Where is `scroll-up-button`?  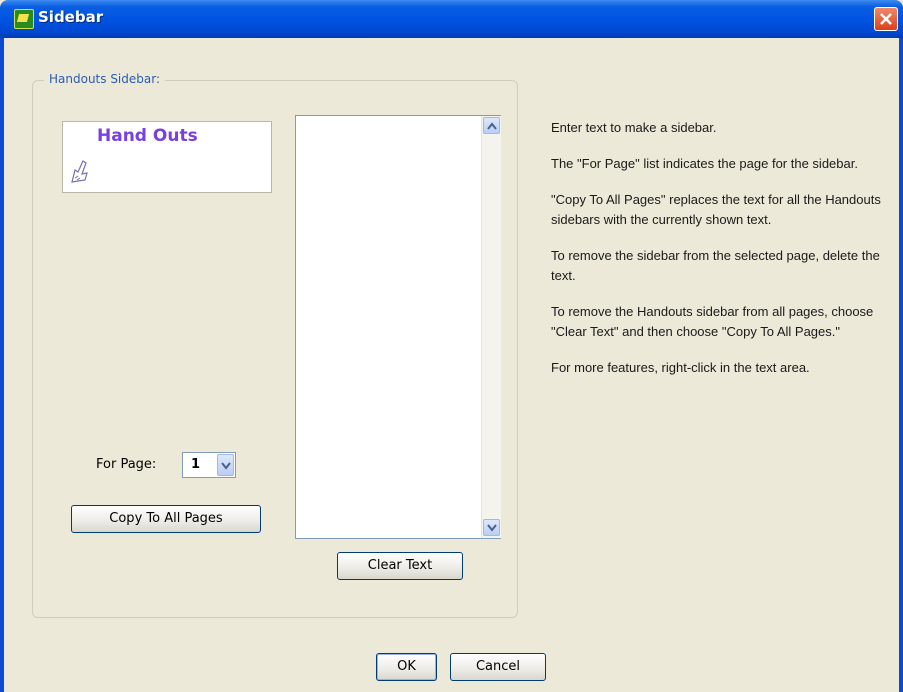
scroll-up-button is located at coordinates (491, 125).